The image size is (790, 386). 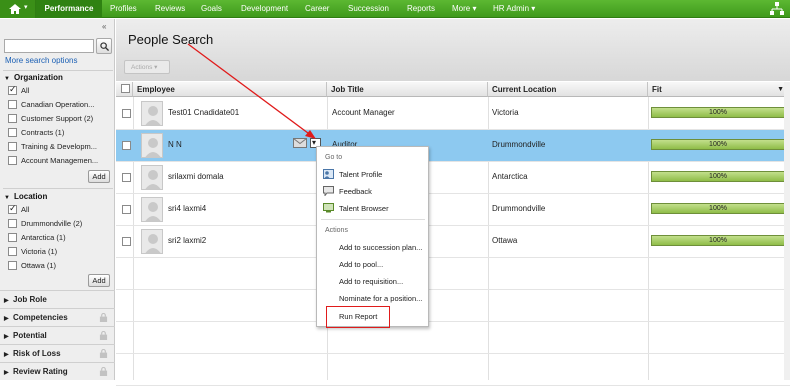 I want to click on more-search-options-link: More search options, so click(x=41, y=60).